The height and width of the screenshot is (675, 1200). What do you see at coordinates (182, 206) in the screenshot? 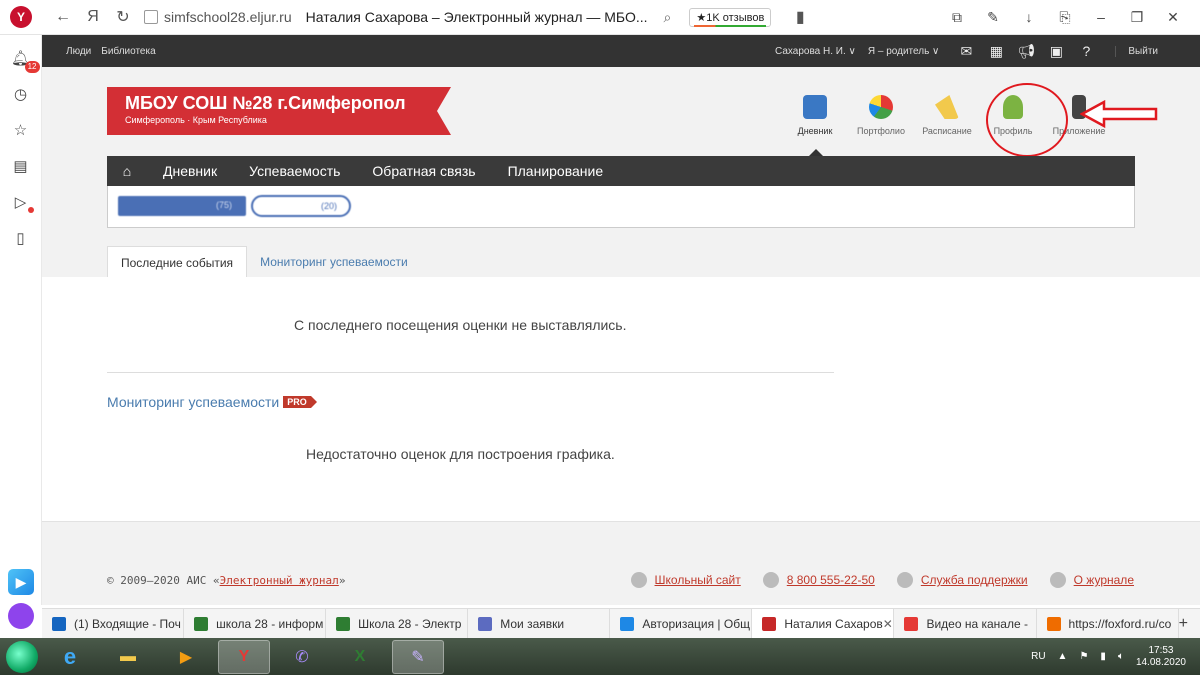
I see `child-button-selected: (75)` at bounding box center [182, 206].